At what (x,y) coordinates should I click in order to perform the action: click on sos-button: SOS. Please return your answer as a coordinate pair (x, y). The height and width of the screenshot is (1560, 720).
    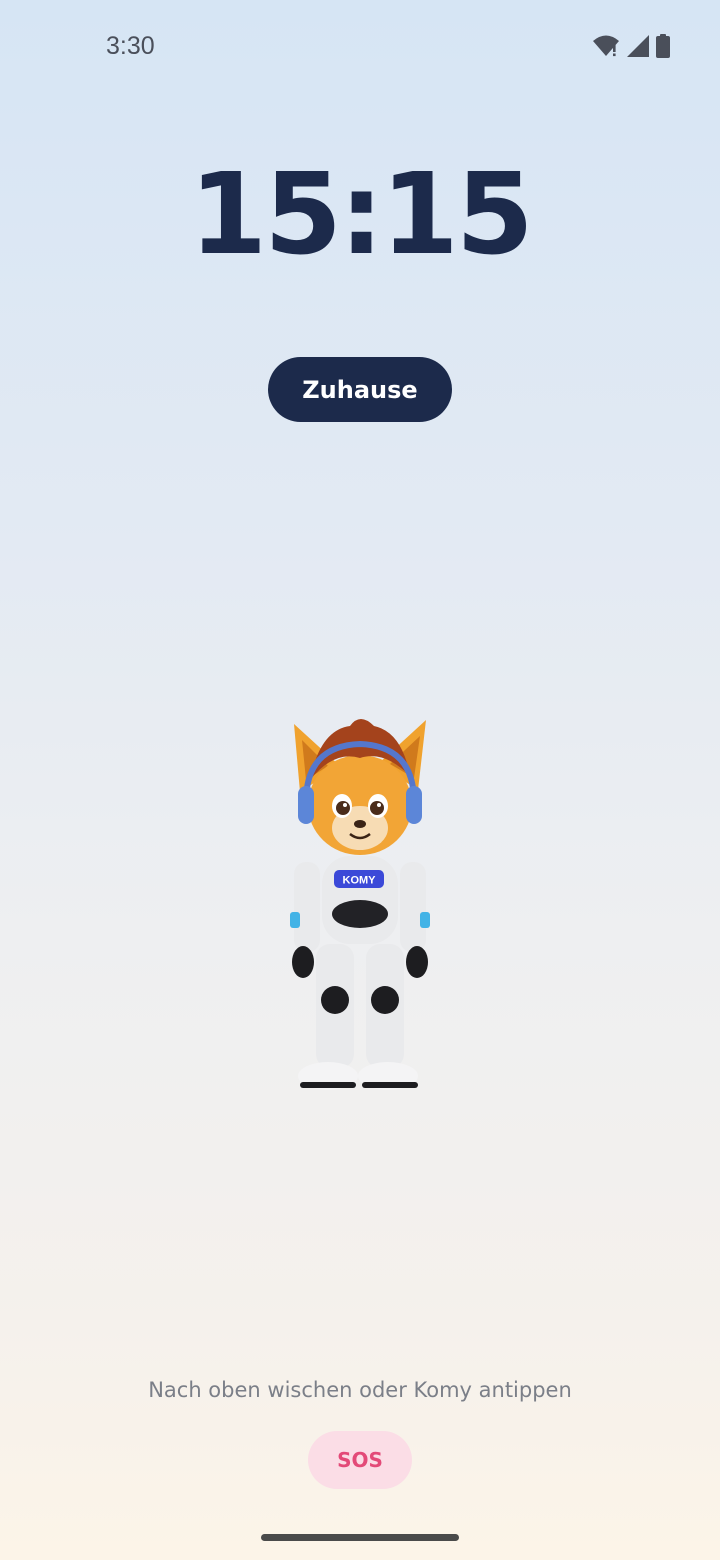
    Looking at the image, I should click on (360, 1460).